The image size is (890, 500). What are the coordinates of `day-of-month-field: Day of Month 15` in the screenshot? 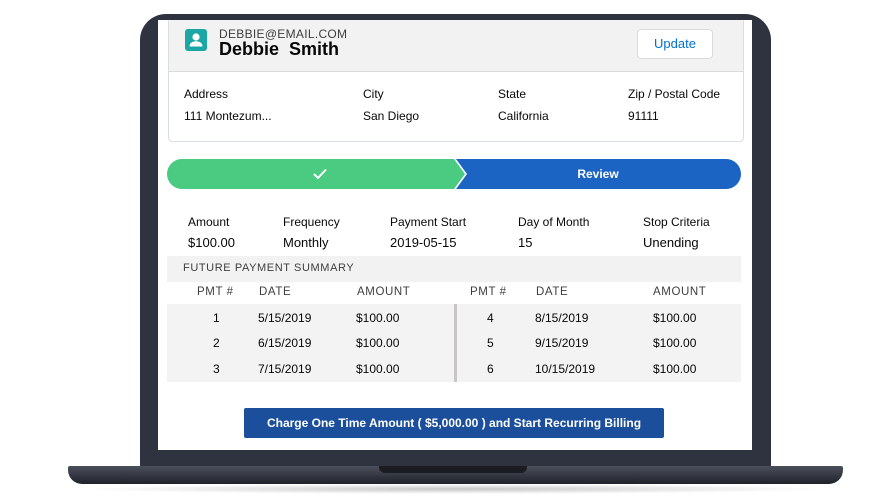 It's located at (553, 232).